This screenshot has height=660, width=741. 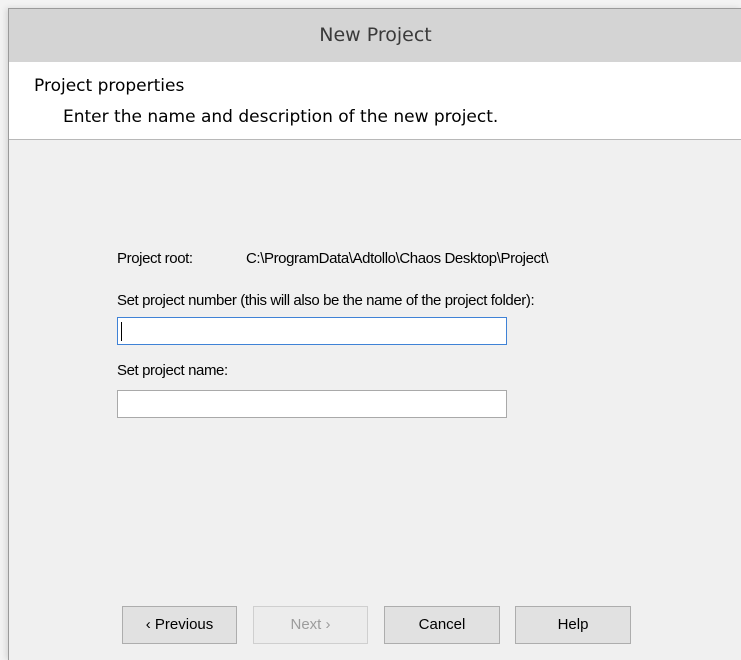 What do you see at coordinates (172, 370) in the screenshot?
I see `project-name-label: Set project name:` at bounding box center [172, 370].